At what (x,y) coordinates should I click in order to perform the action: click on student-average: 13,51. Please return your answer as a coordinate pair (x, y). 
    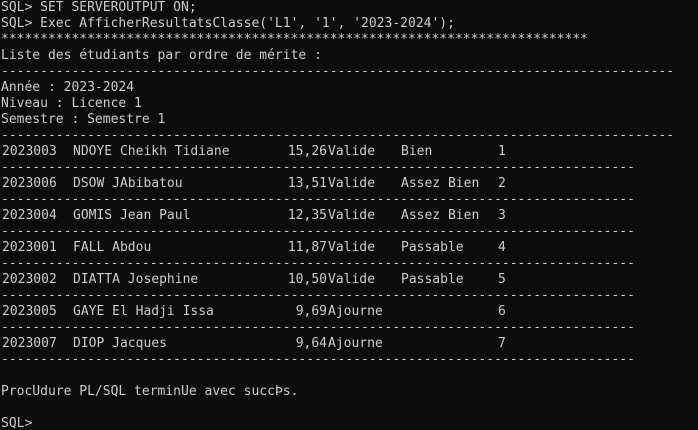
    Looking at the image, I should click on (307, 183).